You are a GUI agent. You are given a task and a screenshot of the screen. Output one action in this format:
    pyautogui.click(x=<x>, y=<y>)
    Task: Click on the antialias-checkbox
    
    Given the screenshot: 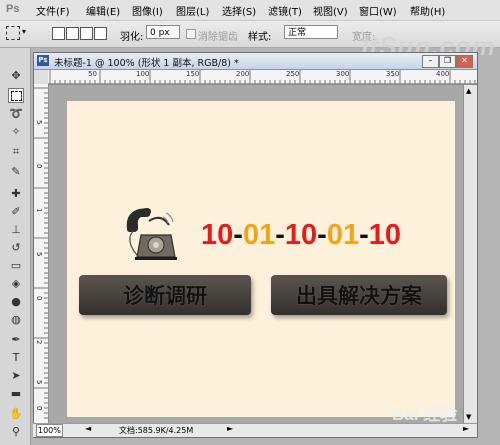 What is the action you would take?
    pyautogui.click(x=191, y=34)
    